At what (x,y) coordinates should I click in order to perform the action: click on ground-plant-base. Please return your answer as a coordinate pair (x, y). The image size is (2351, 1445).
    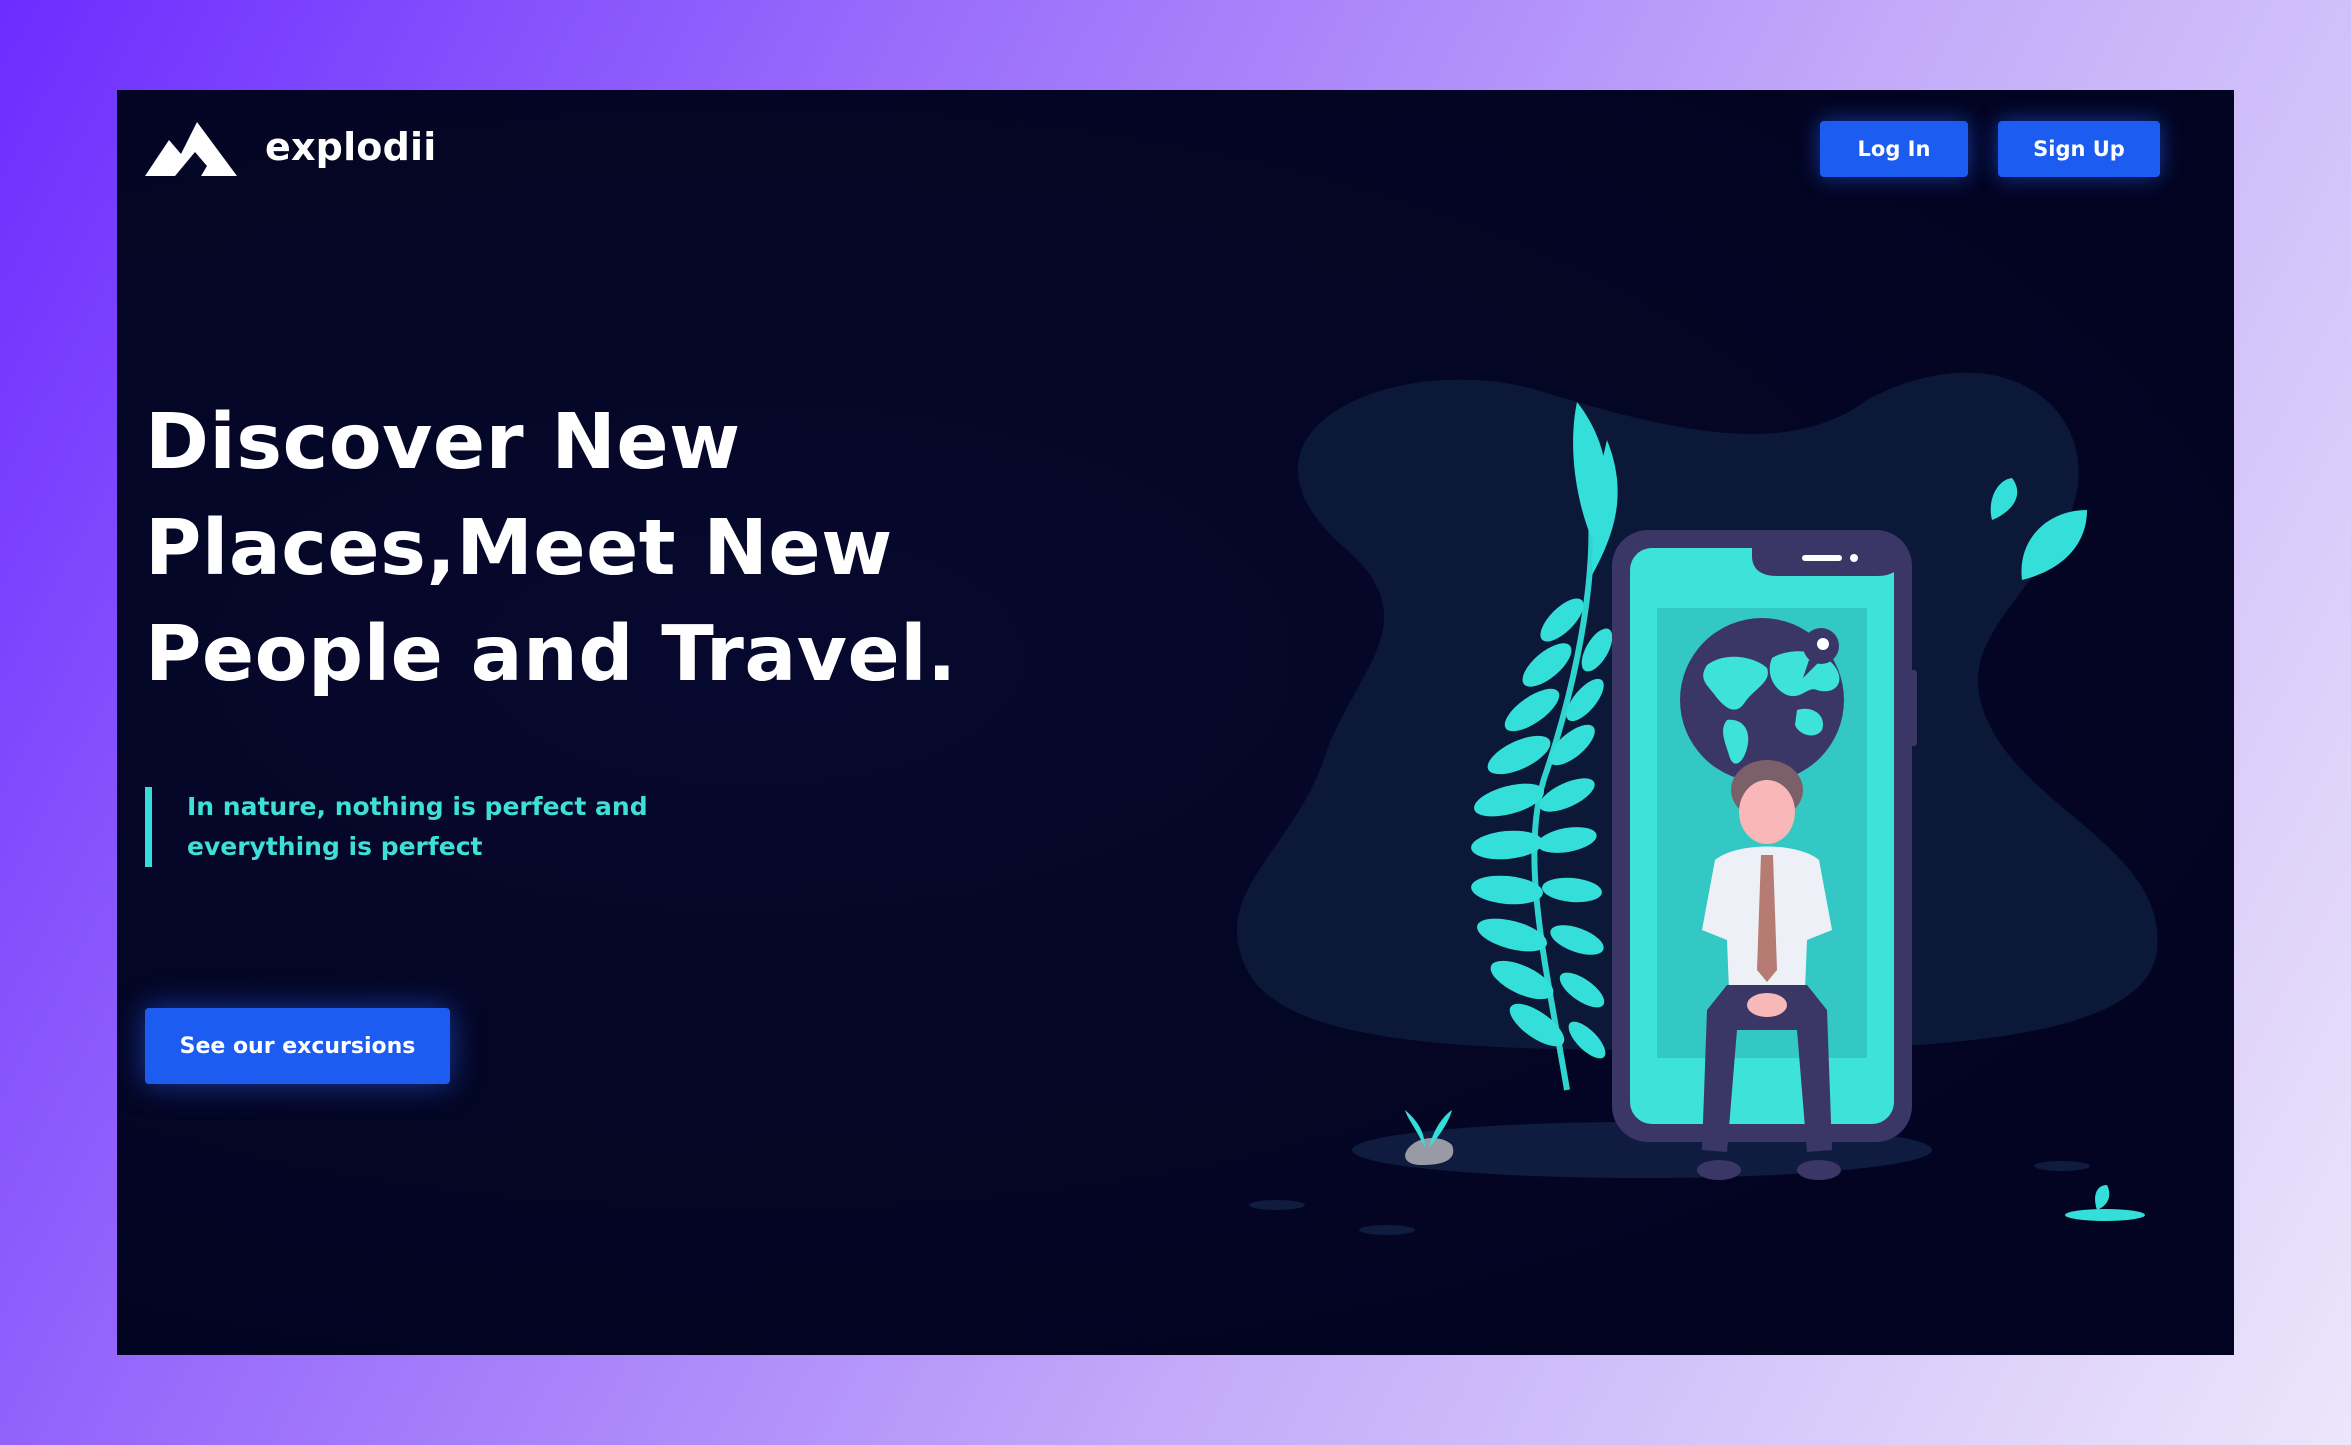
    Looking at the image, I should click on (2105, 1215).